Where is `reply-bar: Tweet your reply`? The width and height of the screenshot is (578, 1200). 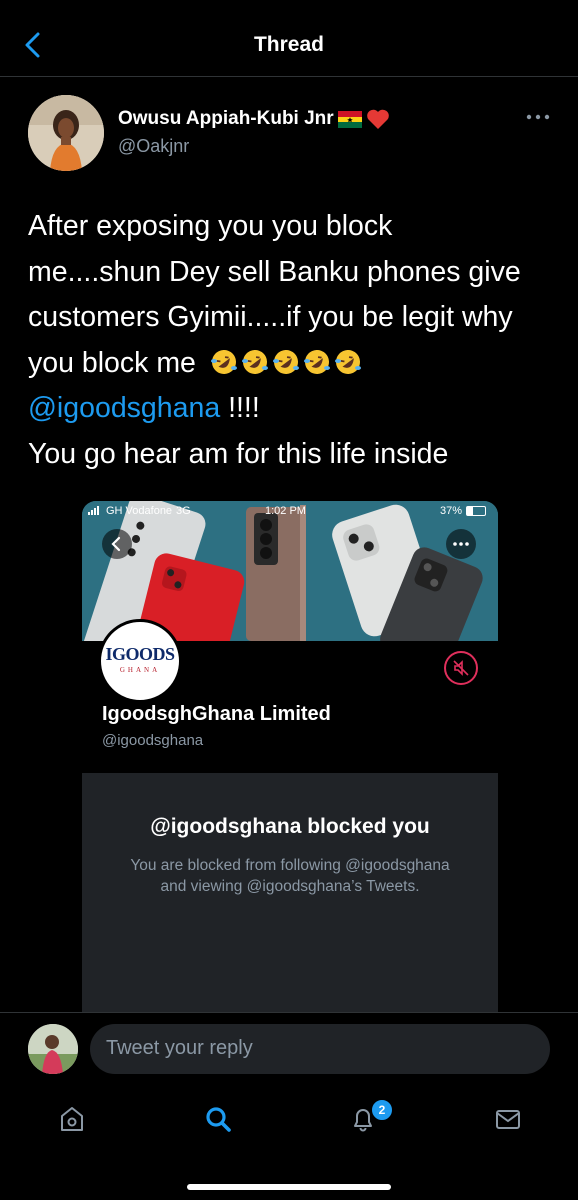 reply-bar: Tweet your reply is located at coordinates (289, 1050).